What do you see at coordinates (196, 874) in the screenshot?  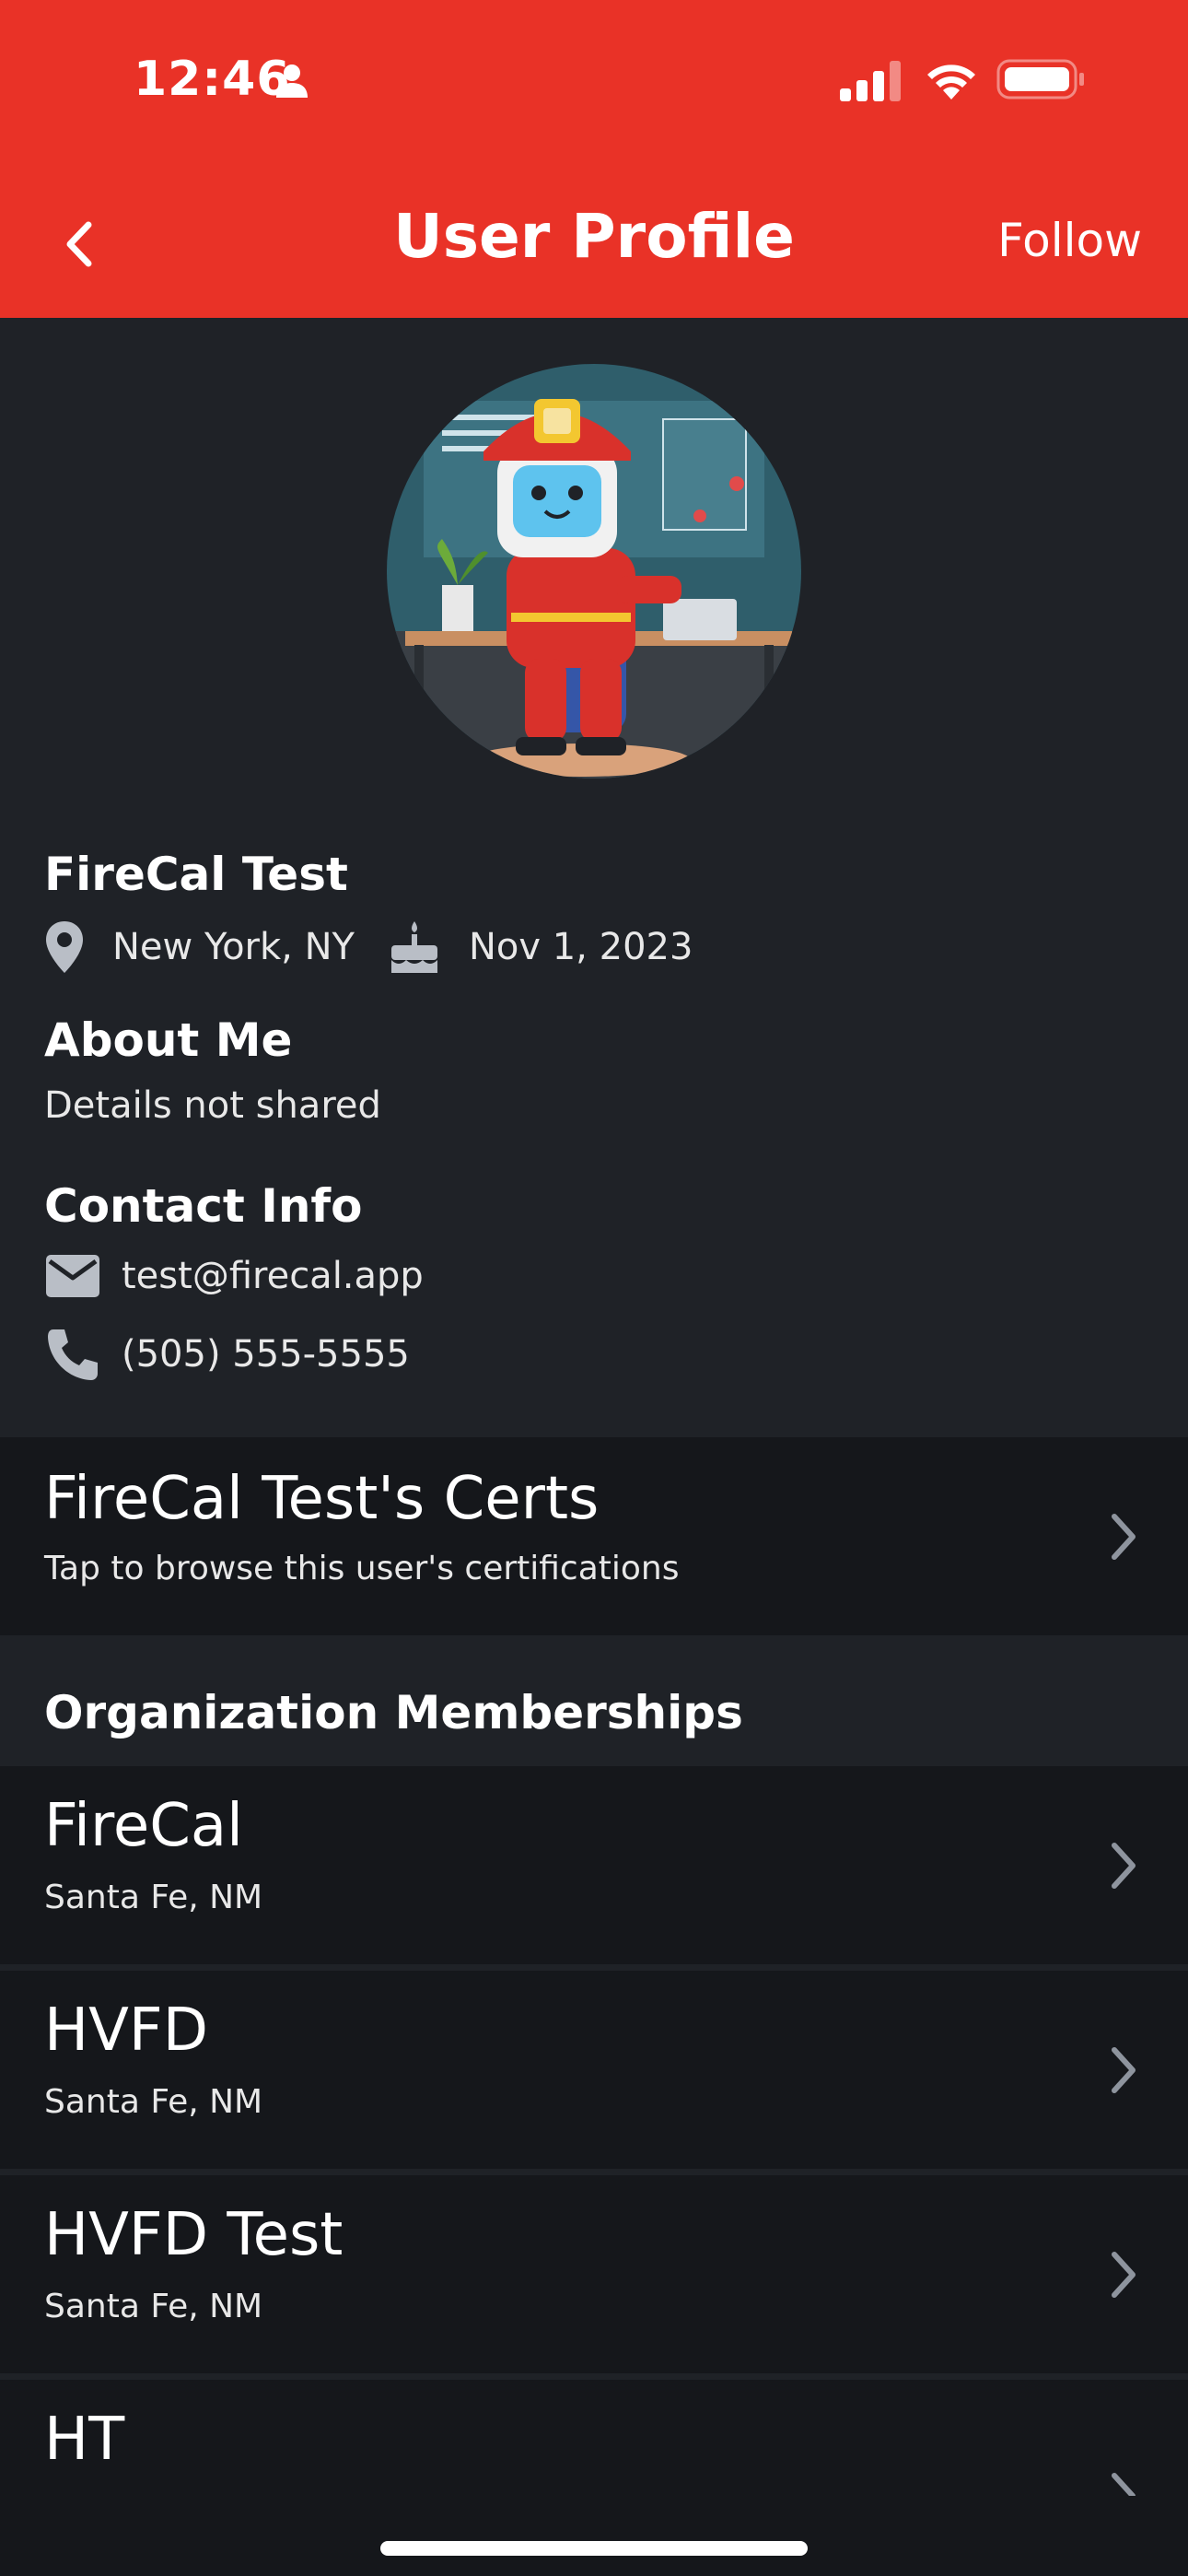 I see `user-name: FireCal Test` at bounding box center [196, 874].